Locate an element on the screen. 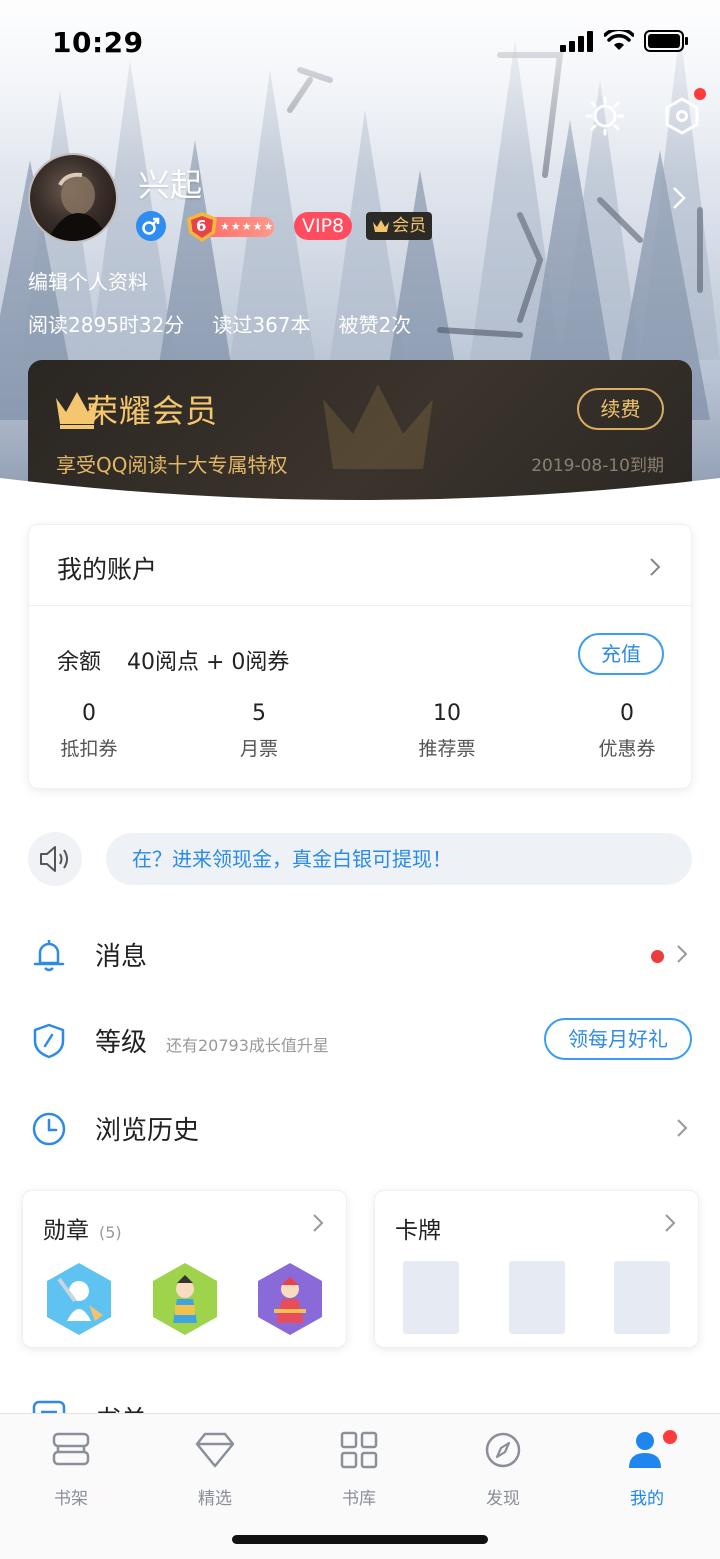 The height and width of the screenshot is (1559, 720). recharge-button: 充值 is located at coordinates (621, 654).